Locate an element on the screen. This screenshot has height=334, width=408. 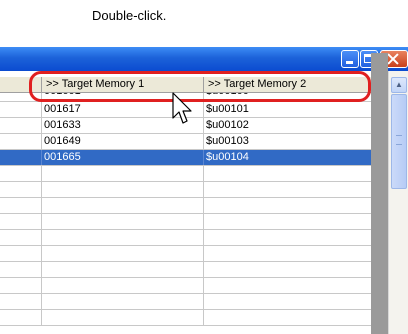
column-header-target-memory-2: >> Target Memory 2 is located at coordinates (296, 85).